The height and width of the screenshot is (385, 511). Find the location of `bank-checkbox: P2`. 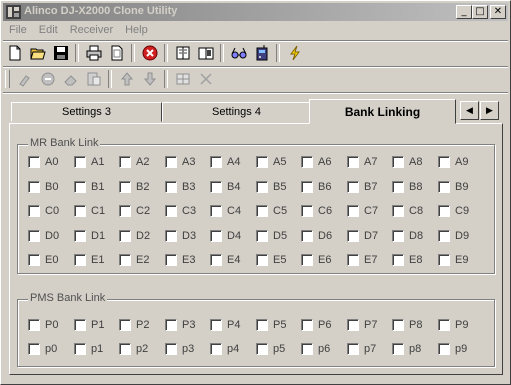

bank-checkbox: P2 is located at coordinates (134, 326).